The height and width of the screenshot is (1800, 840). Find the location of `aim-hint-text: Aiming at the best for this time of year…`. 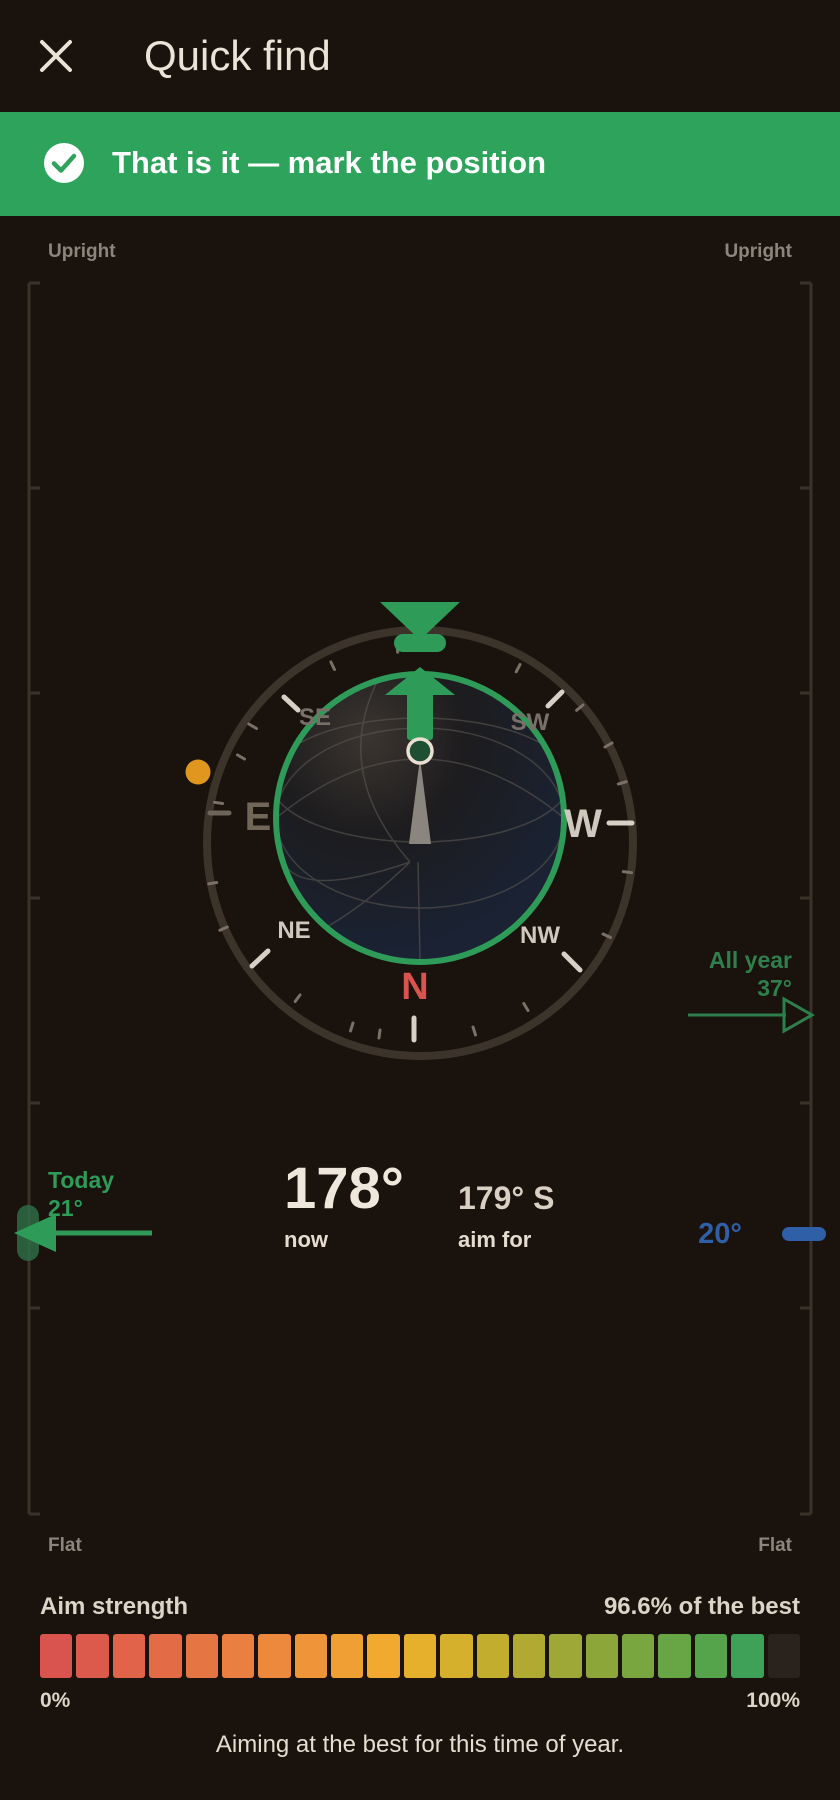

aim-hint-text: Aiming at the best for this time of year… is located at coordinates (420, 1744).